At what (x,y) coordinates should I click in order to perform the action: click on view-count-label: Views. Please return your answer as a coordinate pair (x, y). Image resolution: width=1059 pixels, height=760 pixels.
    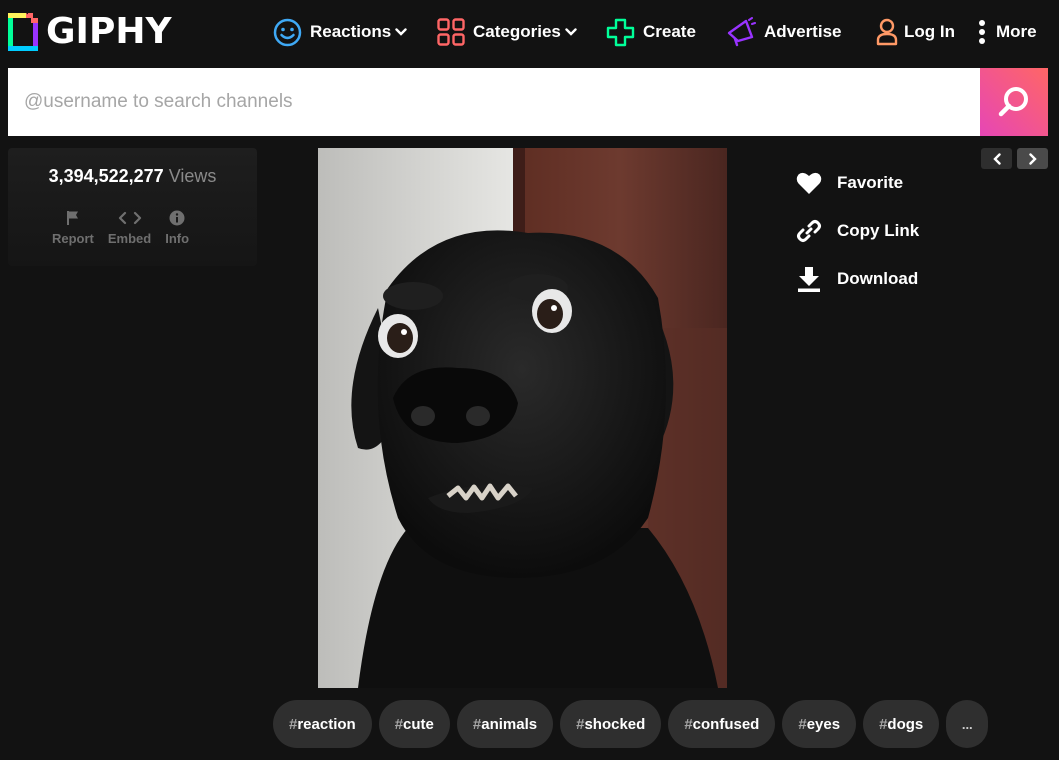
    Looking at the image, I should click on (192, 176).